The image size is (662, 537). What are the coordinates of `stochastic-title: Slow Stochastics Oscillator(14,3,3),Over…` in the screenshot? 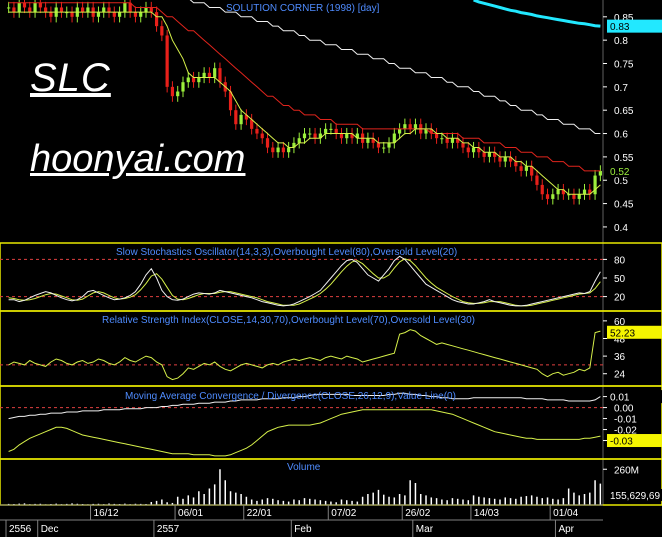 It's located at (286, 252).